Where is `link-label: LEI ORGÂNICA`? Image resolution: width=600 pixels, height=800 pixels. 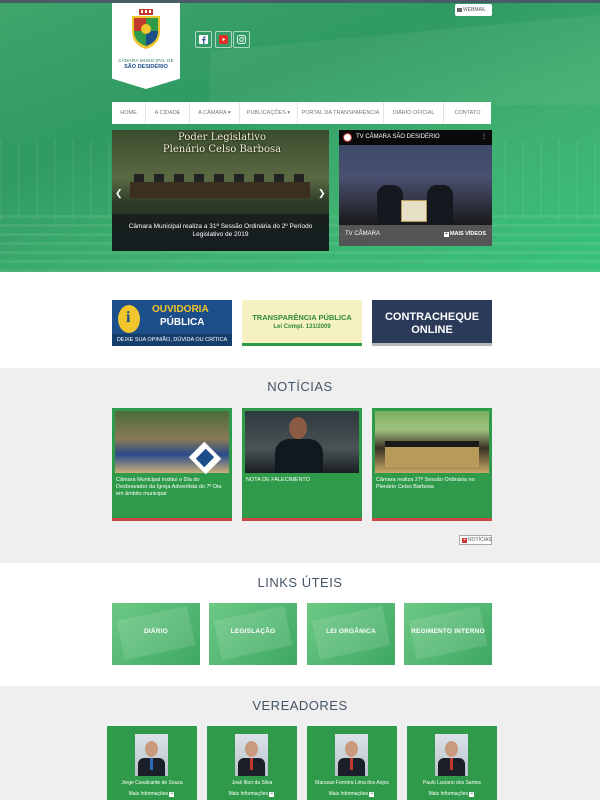 link-label: LEI ORGÂNICA is located at coordinates (351, 631).